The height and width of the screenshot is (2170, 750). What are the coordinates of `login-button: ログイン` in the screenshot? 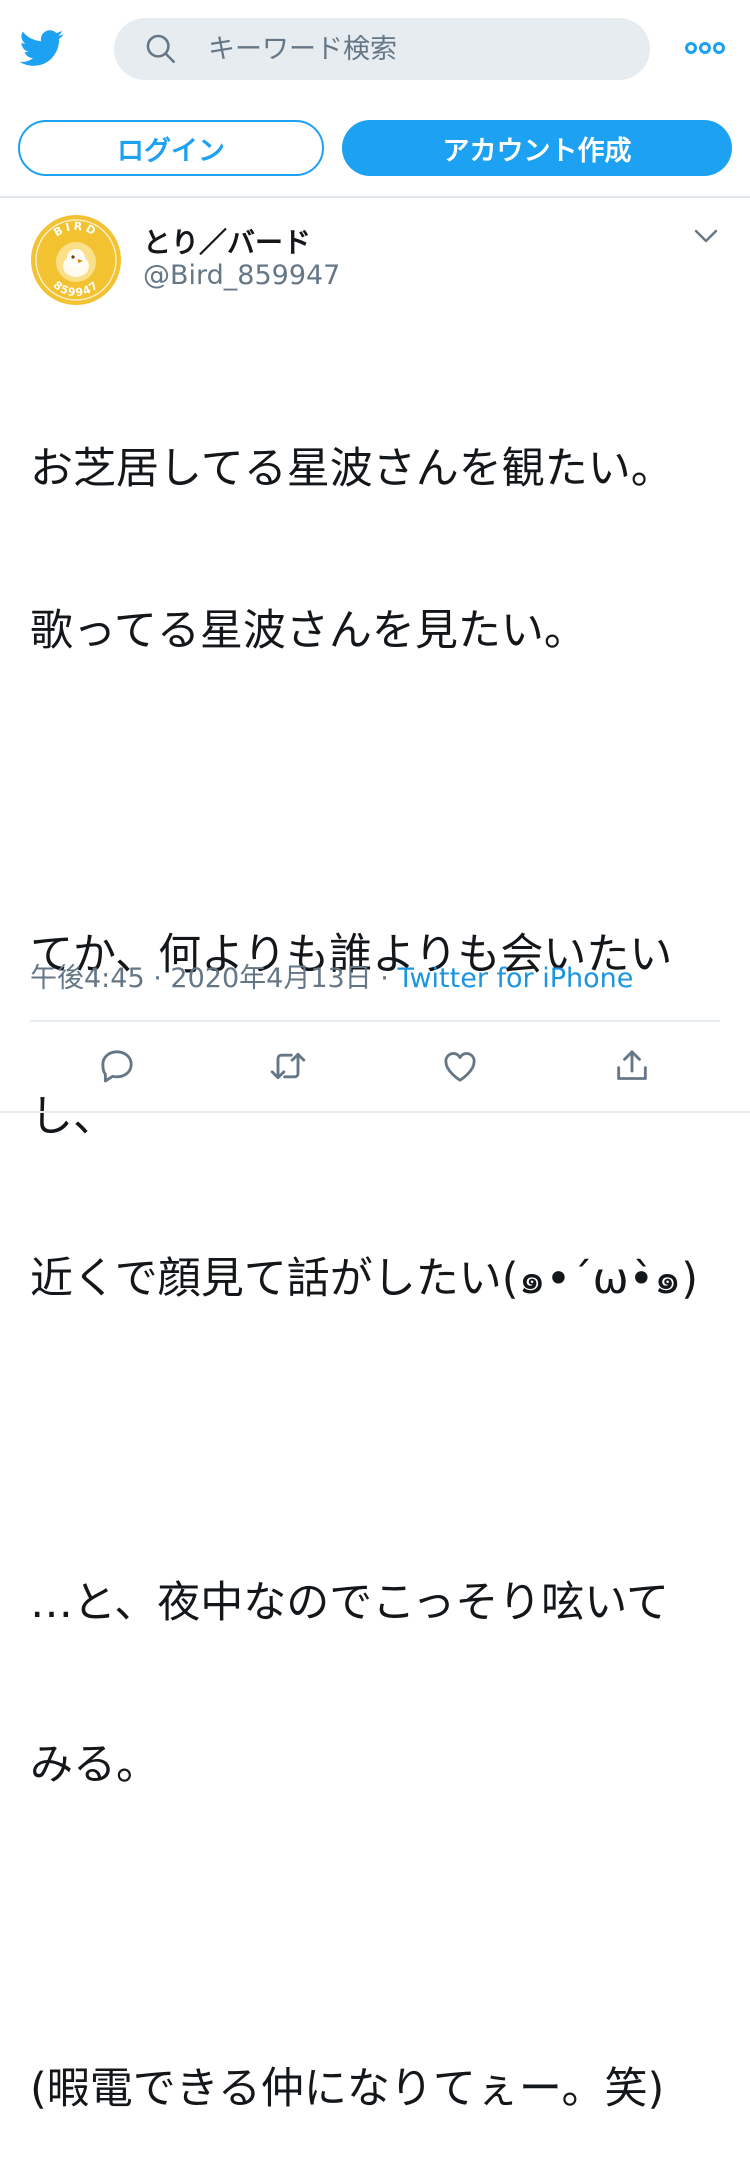 It's located at (171, 148).